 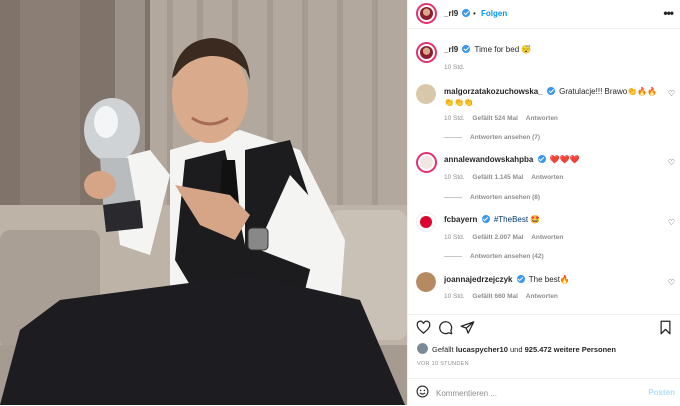 I want to click on liker-avatar, so click(x=422, y=348).